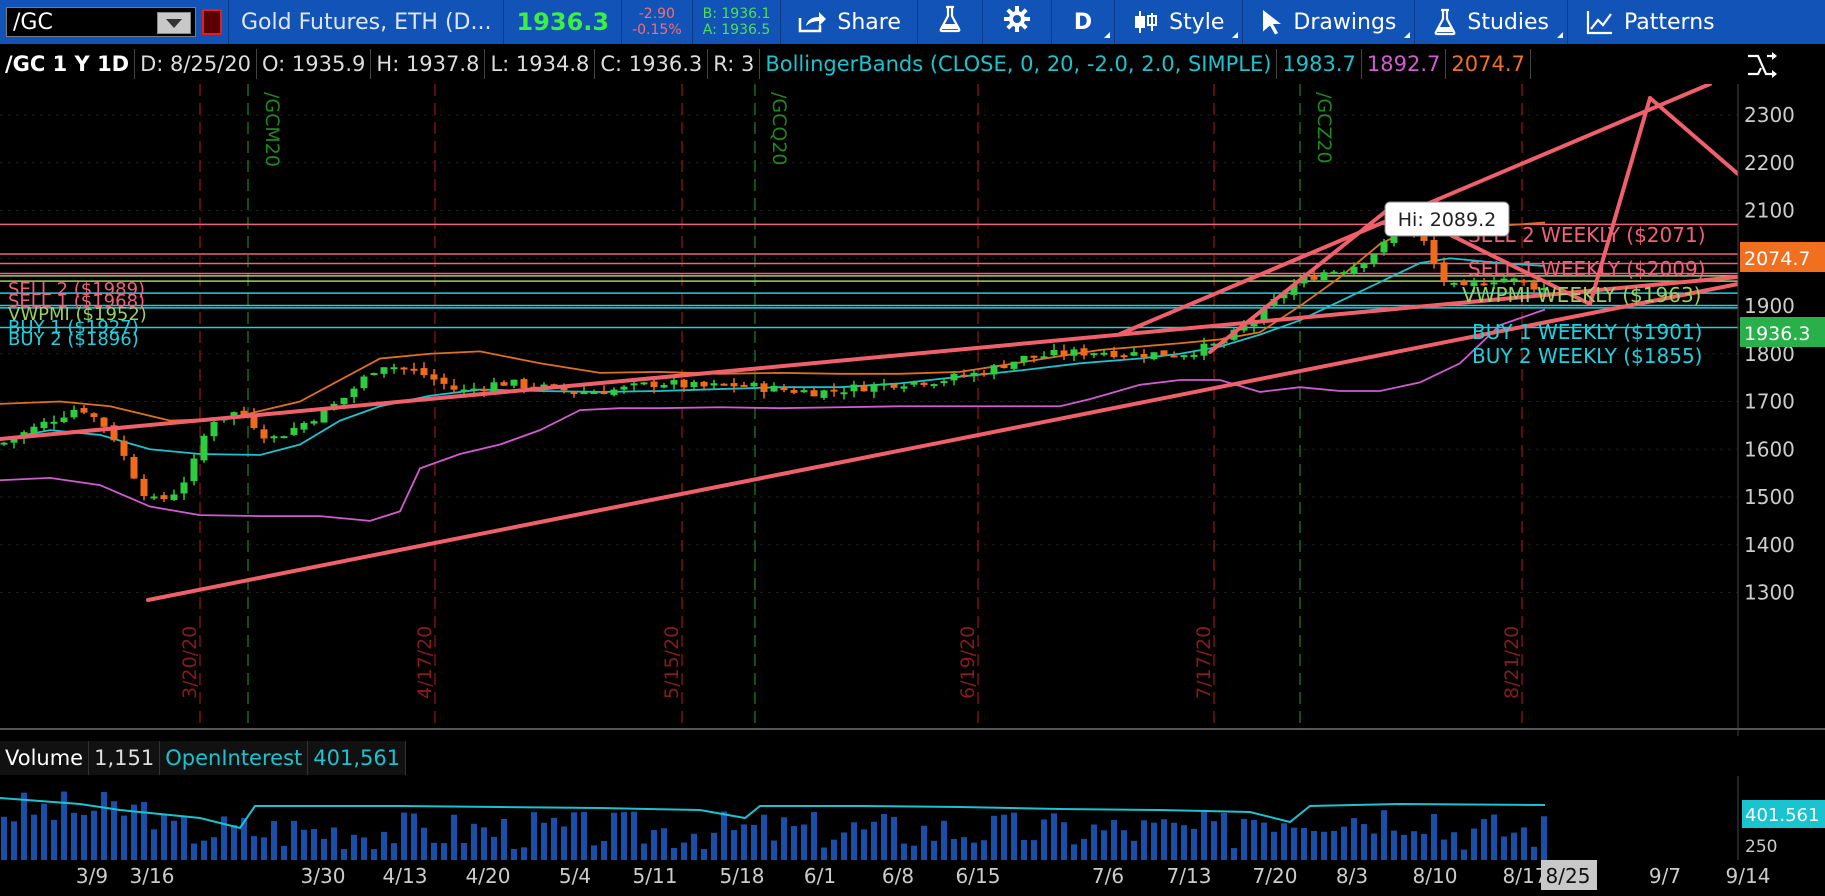  I want to click on settings-button, so click(1017, 22).